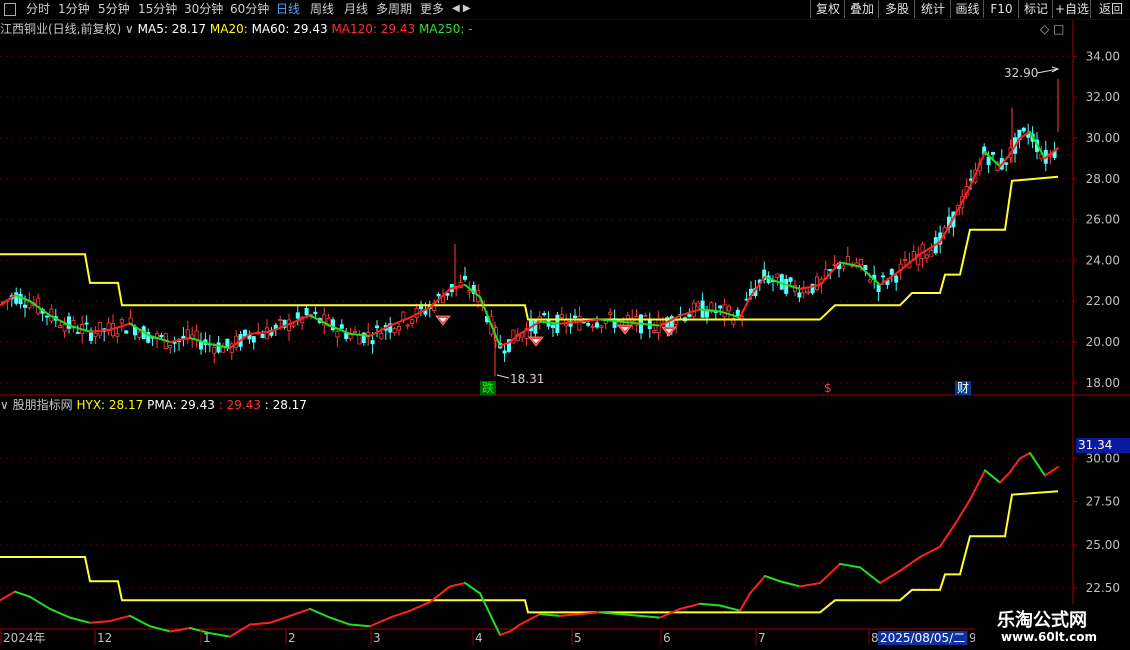  What do you see at coordinates (1049, 637) in the screenshot?
I see `watermark-url: www.60lt.com` at bounding box center [1049, 637].